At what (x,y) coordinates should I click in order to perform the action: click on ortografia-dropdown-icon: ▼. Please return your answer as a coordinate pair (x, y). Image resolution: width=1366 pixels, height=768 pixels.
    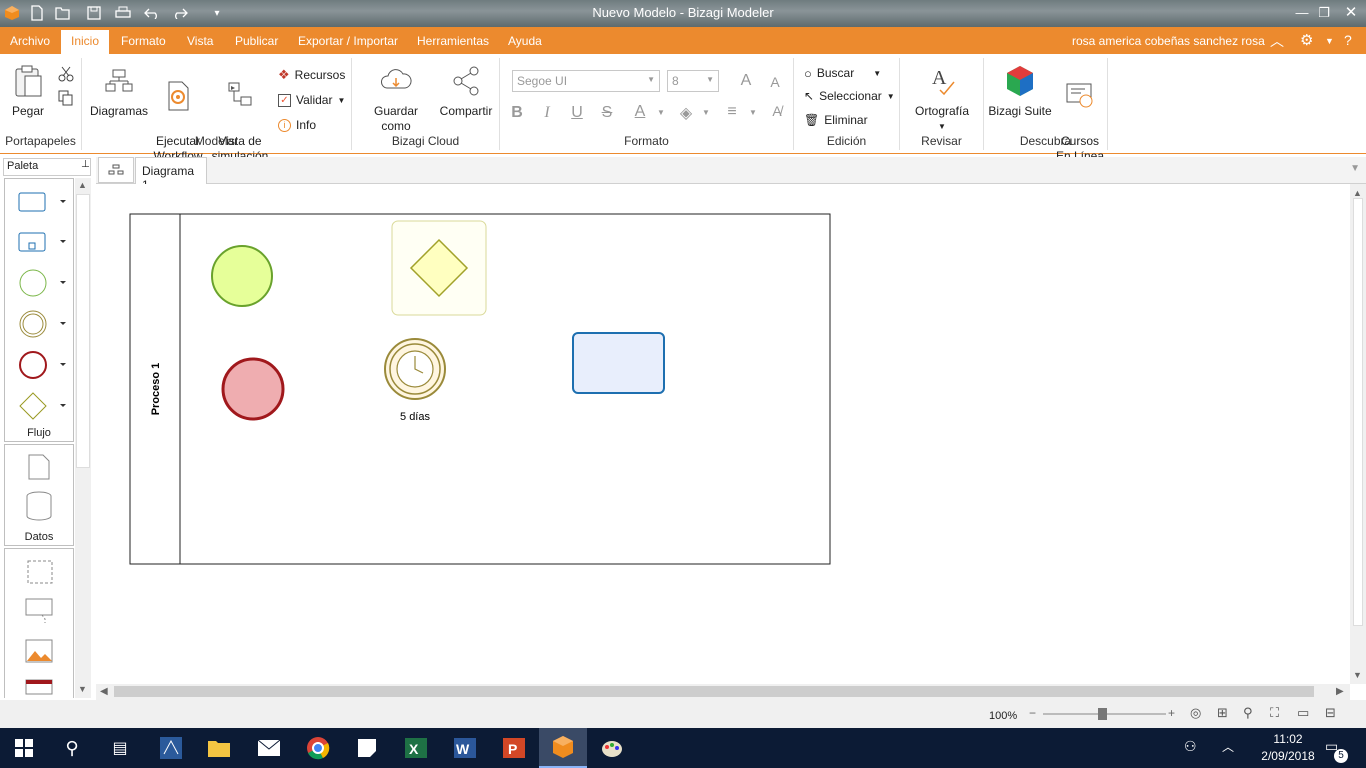
    Looking at the image, I should click on (942, 126).